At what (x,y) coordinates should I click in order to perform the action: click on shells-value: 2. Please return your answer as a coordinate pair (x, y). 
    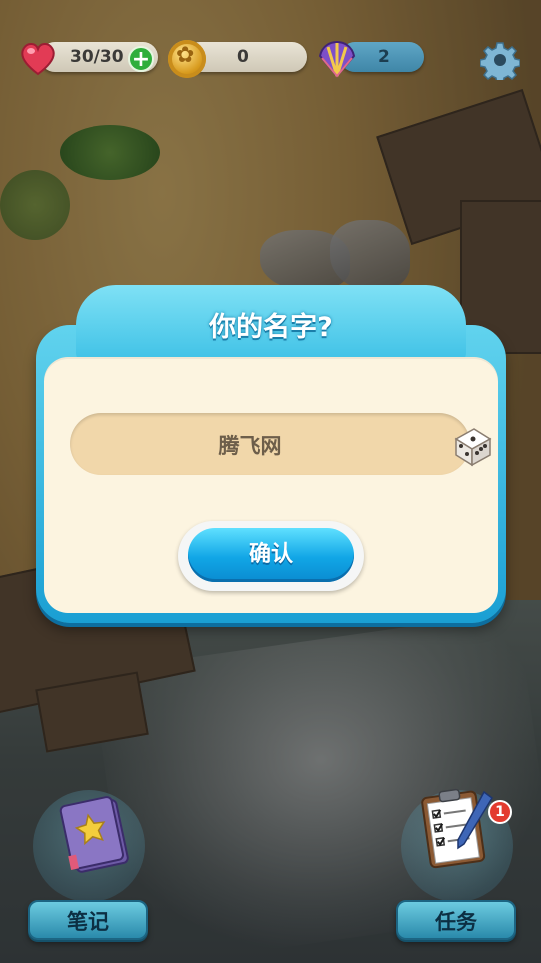
    Looking at the image, I should click on (384, 57).